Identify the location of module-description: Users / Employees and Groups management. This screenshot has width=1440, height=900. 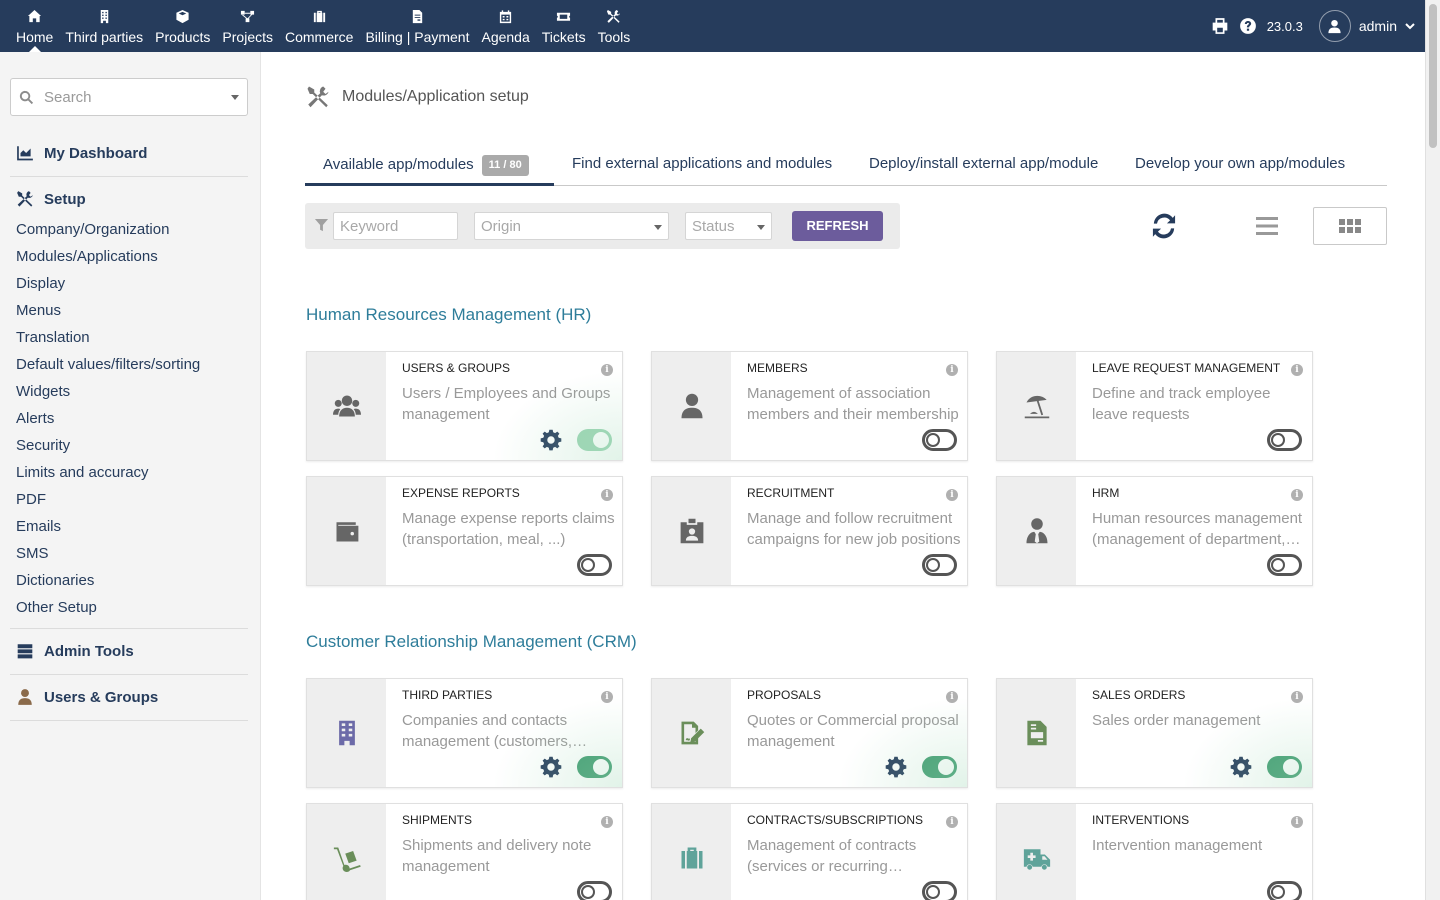
(506, 404).